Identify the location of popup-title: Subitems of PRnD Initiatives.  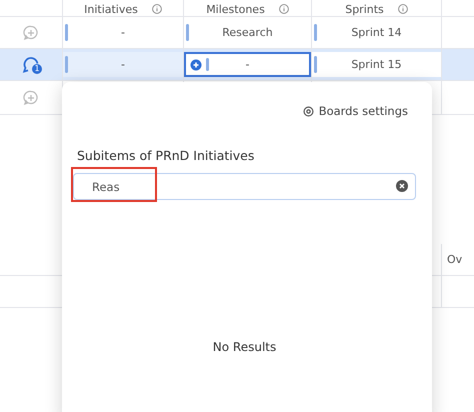
(166, 155).